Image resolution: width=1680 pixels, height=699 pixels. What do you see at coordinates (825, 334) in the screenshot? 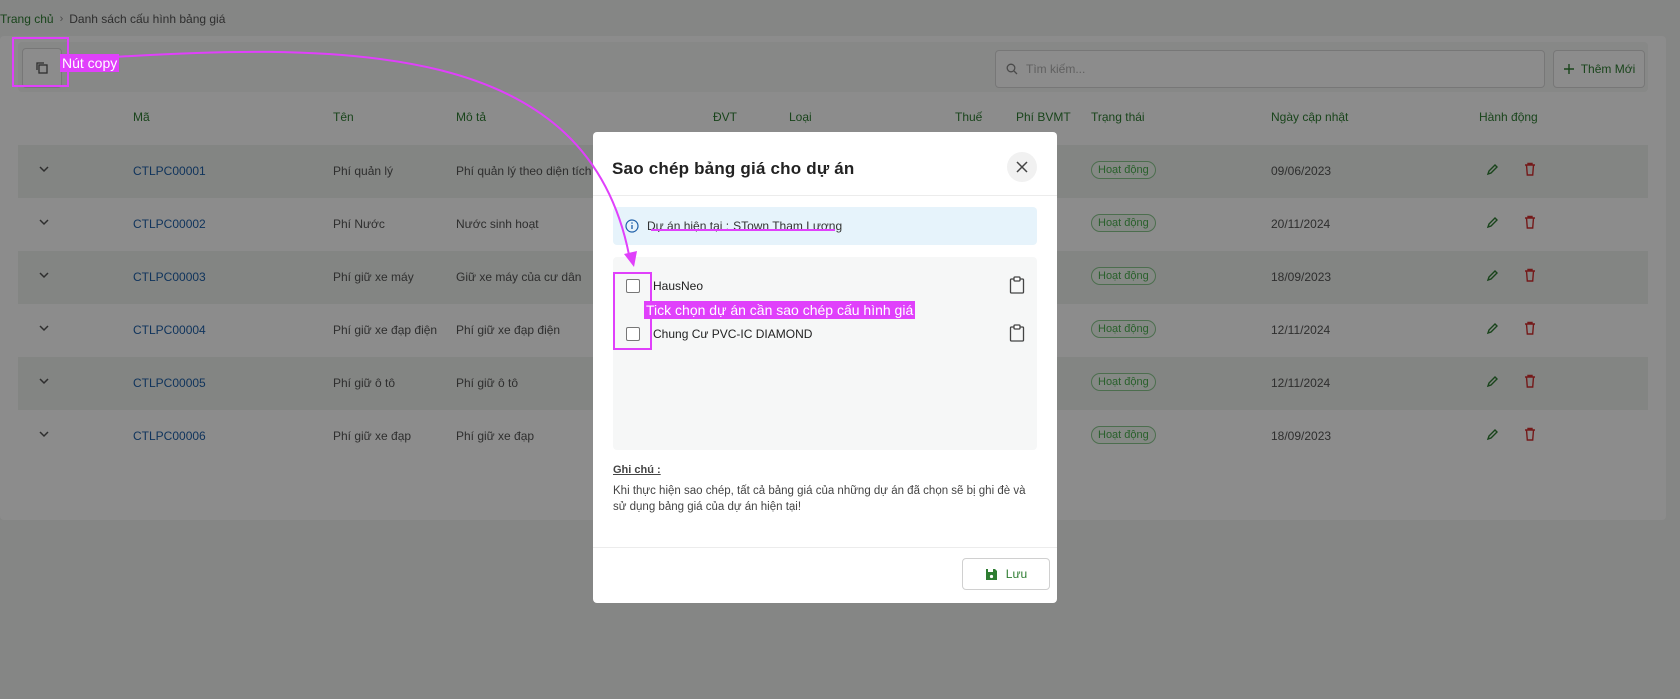
I see `project-item: Chung Cư PVC-IC DIAMOND` at bounding box center [825, 334].